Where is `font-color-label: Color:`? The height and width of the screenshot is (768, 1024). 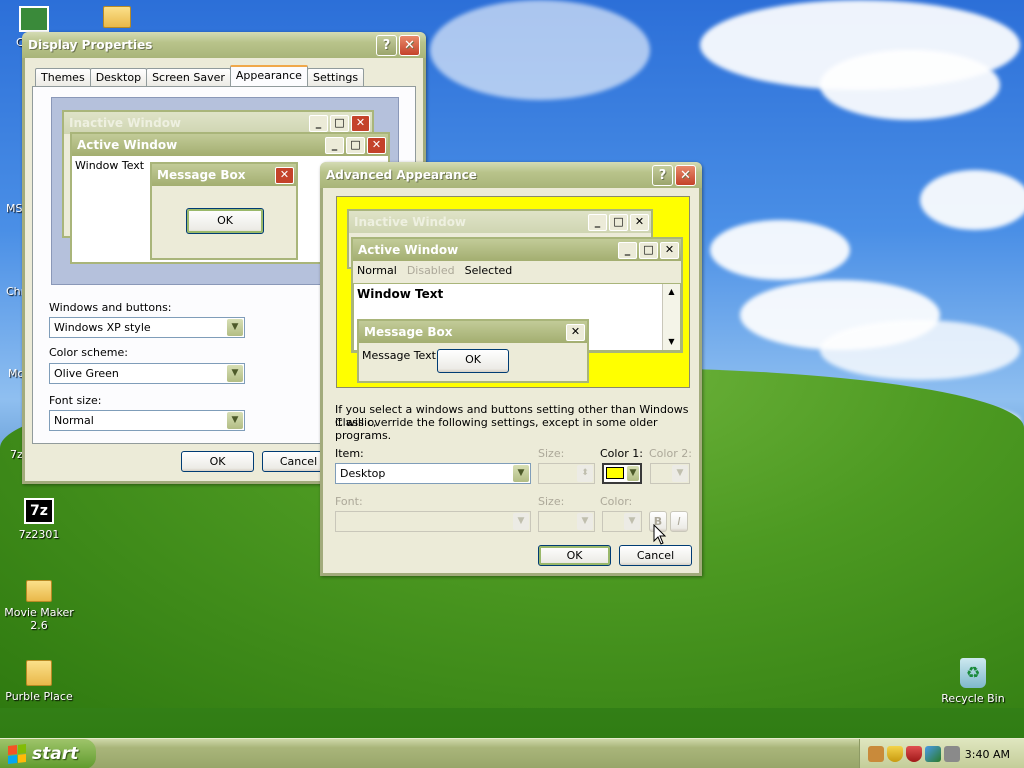
font-color-label: Color: is located at coordinates (616, 501).